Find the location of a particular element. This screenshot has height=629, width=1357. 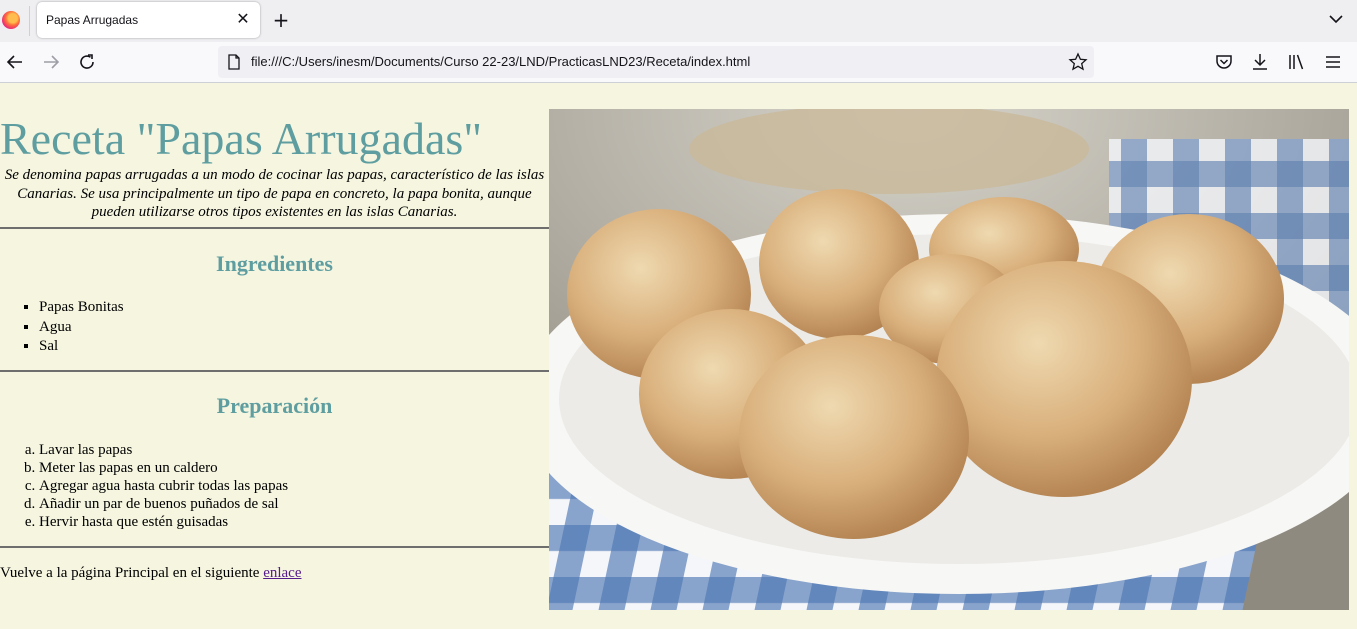

ingredients-list: Papas Bonitas Agua Sal is located at coordinates (62, 327).